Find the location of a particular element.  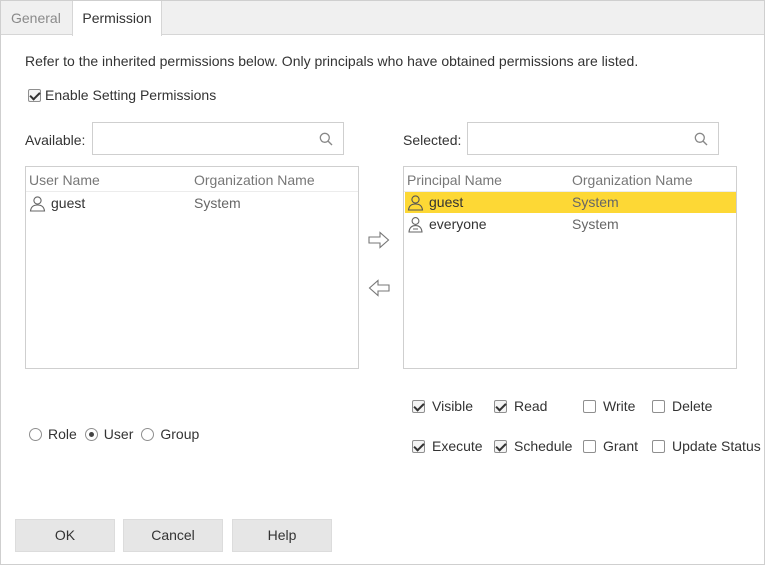

column-principal-name: Principal Name is located at coordinates (454, 180).